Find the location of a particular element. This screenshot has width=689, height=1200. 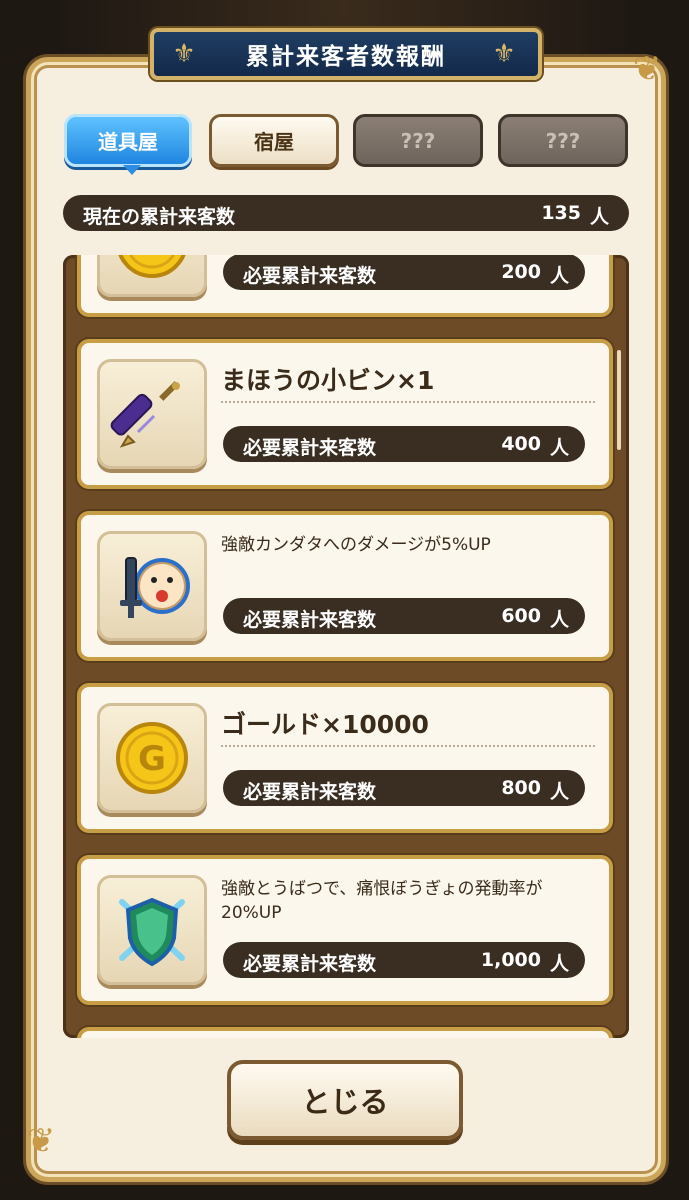

requirement-bar: 必要累計来客数 1,000 人 is located at coordinates (404, 960).